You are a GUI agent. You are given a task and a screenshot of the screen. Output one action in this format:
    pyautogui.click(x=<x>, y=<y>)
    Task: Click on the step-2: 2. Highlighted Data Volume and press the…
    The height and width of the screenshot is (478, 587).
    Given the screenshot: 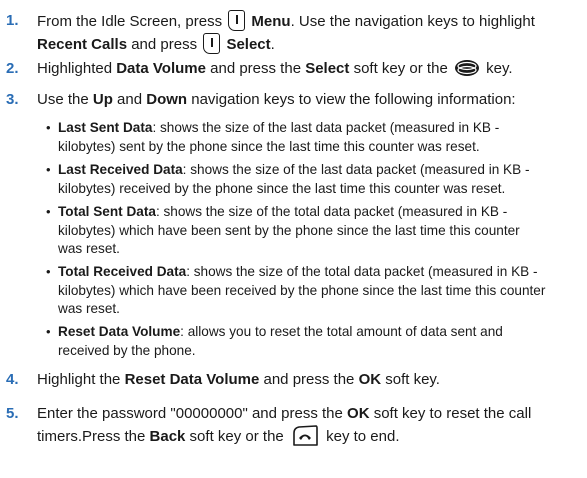 What is the action you would take?
    pyautogui.click(x=293, y=69)
    